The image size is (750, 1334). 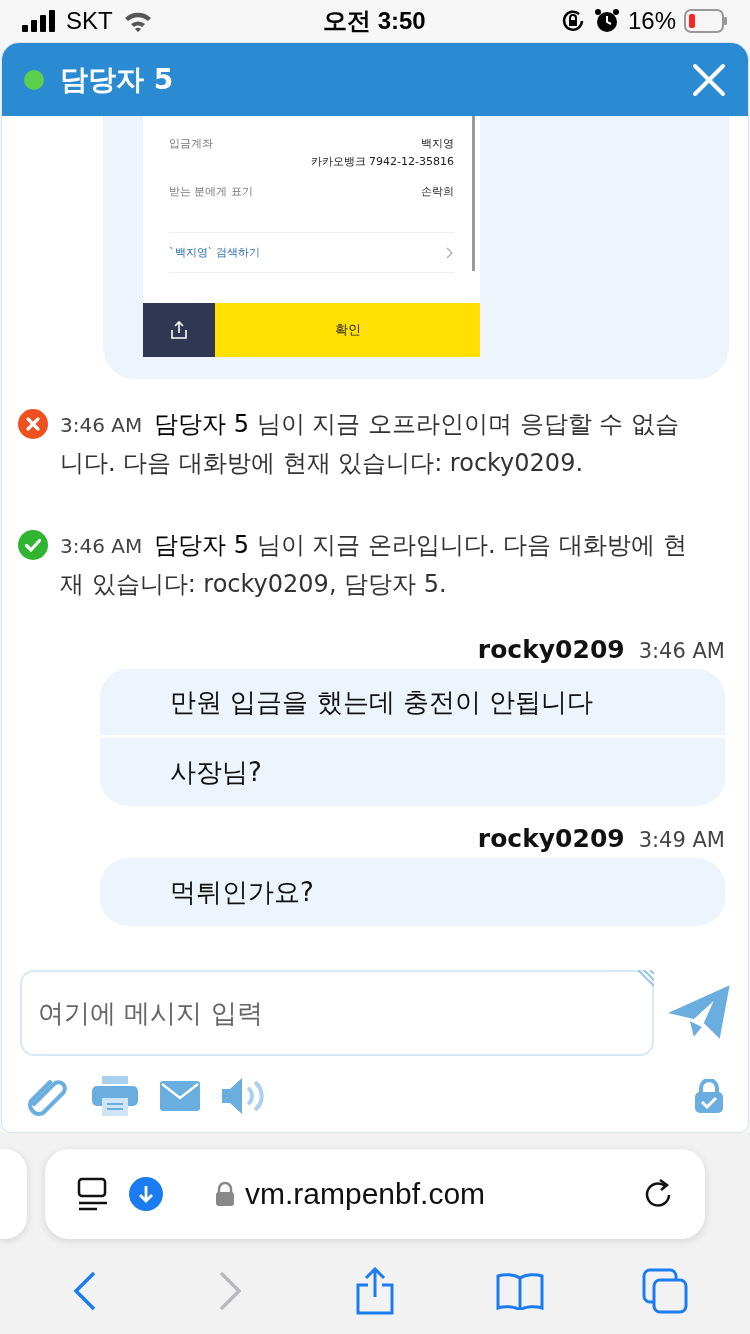 I want to click on share-button, so click(x=179, y=330).